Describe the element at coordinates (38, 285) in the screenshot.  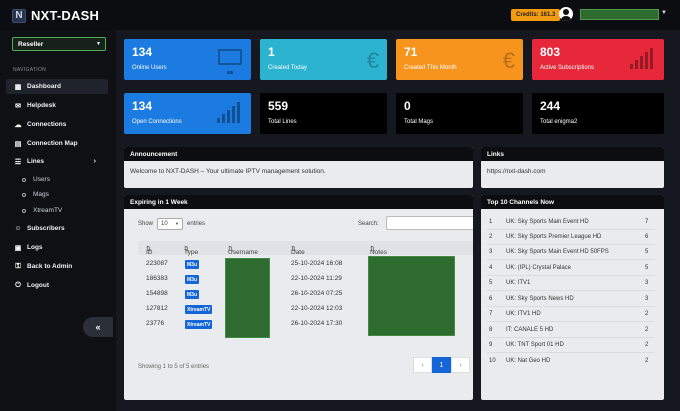
I see `sidebar-item-label: Logout` at that location.